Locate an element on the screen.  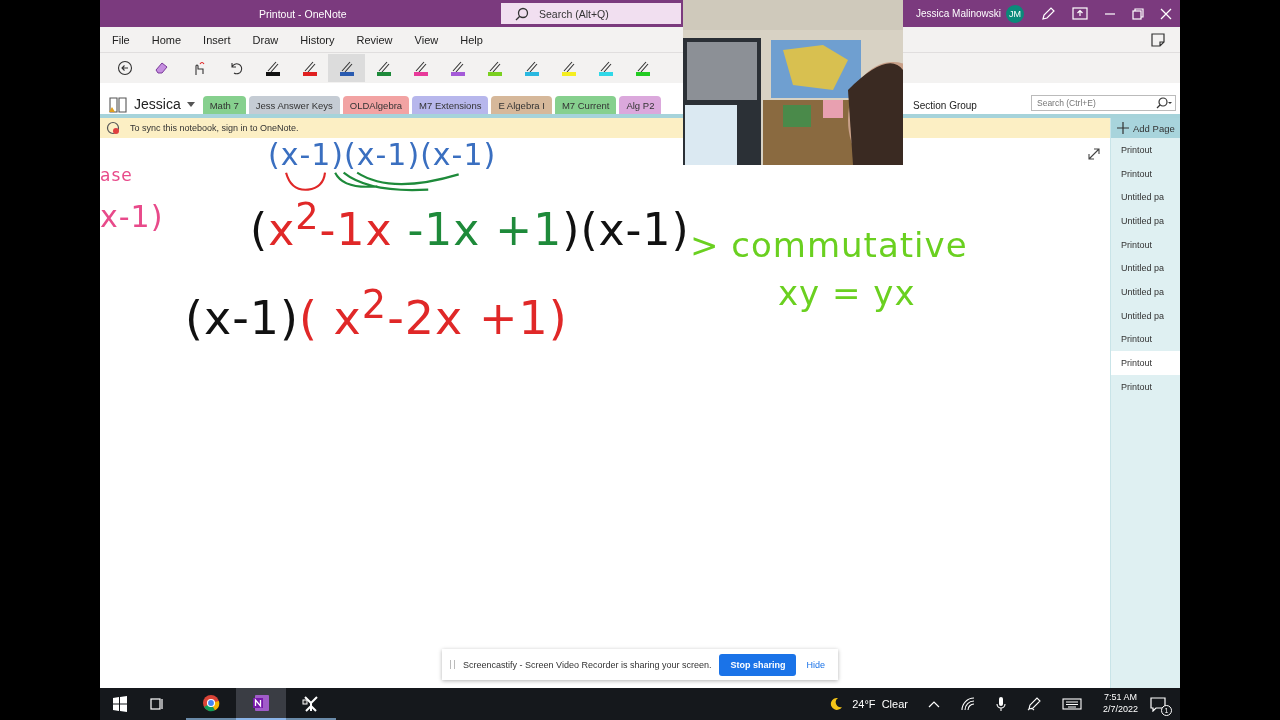
browser-icon is located at coordinates (211, 703).